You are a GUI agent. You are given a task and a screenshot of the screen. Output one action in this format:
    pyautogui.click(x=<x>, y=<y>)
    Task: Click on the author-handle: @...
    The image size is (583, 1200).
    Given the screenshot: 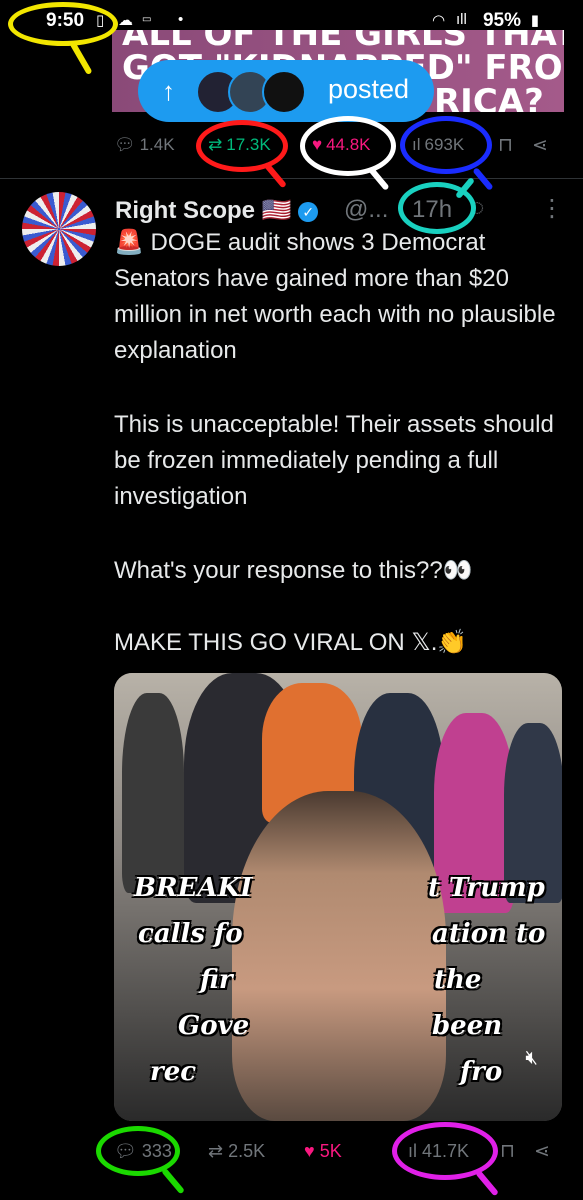 What is the action you would take?
    pyautogui.click(x=366, y=210)
    